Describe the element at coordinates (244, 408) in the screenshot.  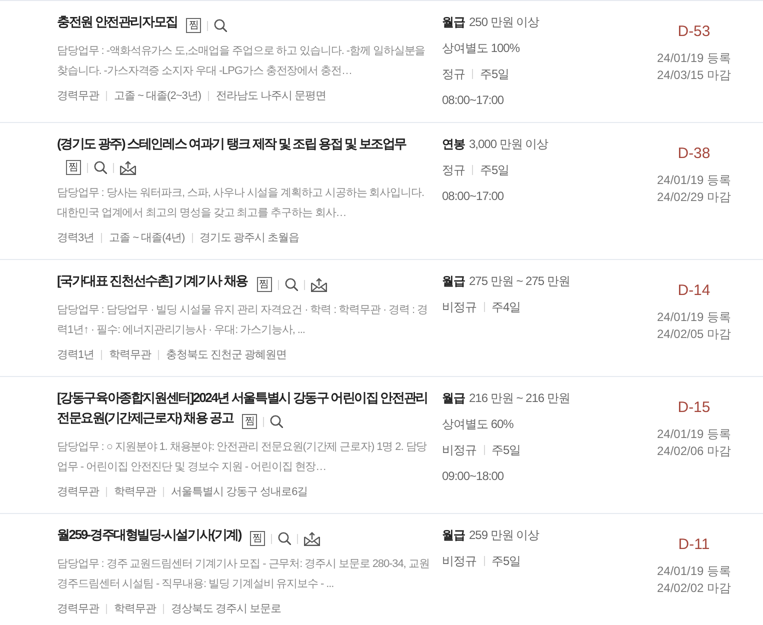
I see `job-title: [강동구육아종합지원센터]2024년 서울특별시 강동구 어린이집 안전관리 전문요원(기간제근로자) 채용 공고 찜` at that location.